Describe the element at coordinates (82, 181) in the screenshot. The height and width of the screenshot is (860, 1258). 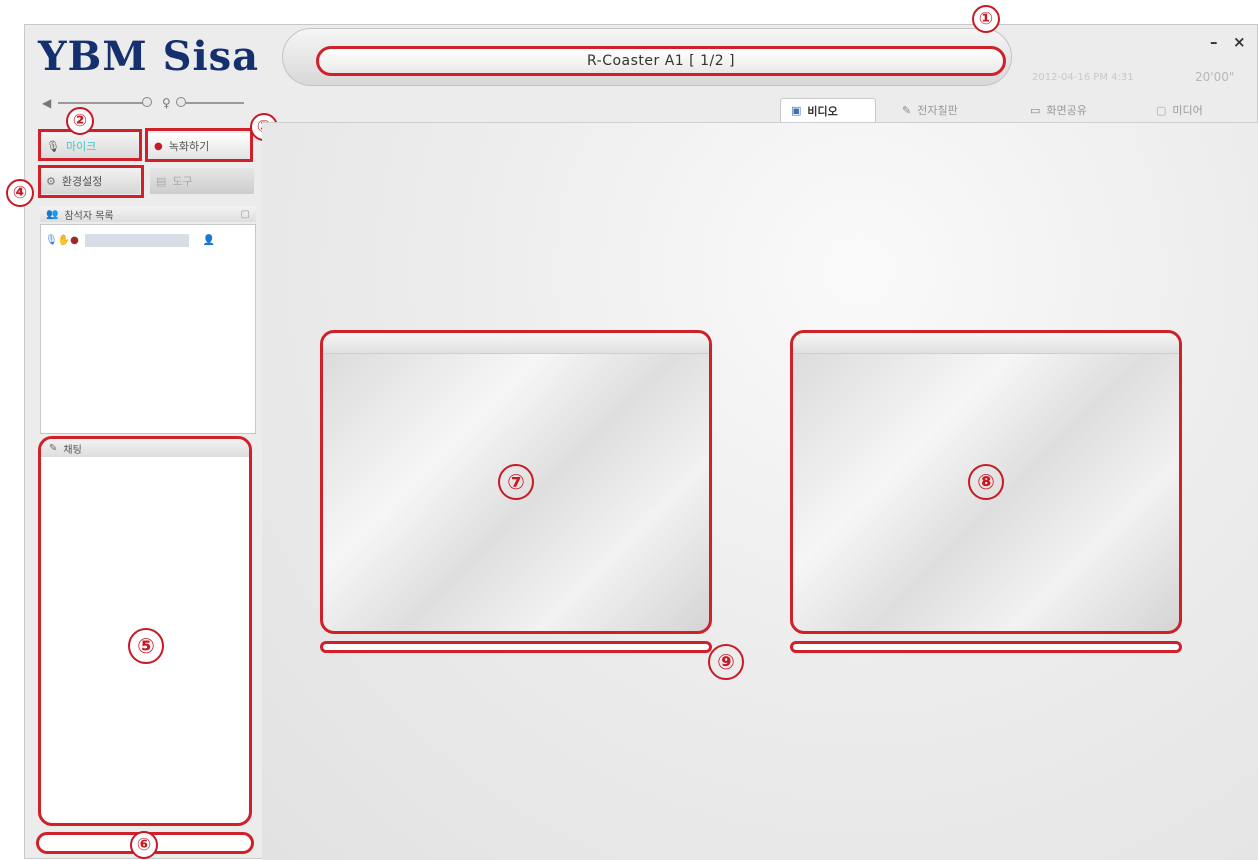
I see `settings-button-label: 환경설정` at that location.